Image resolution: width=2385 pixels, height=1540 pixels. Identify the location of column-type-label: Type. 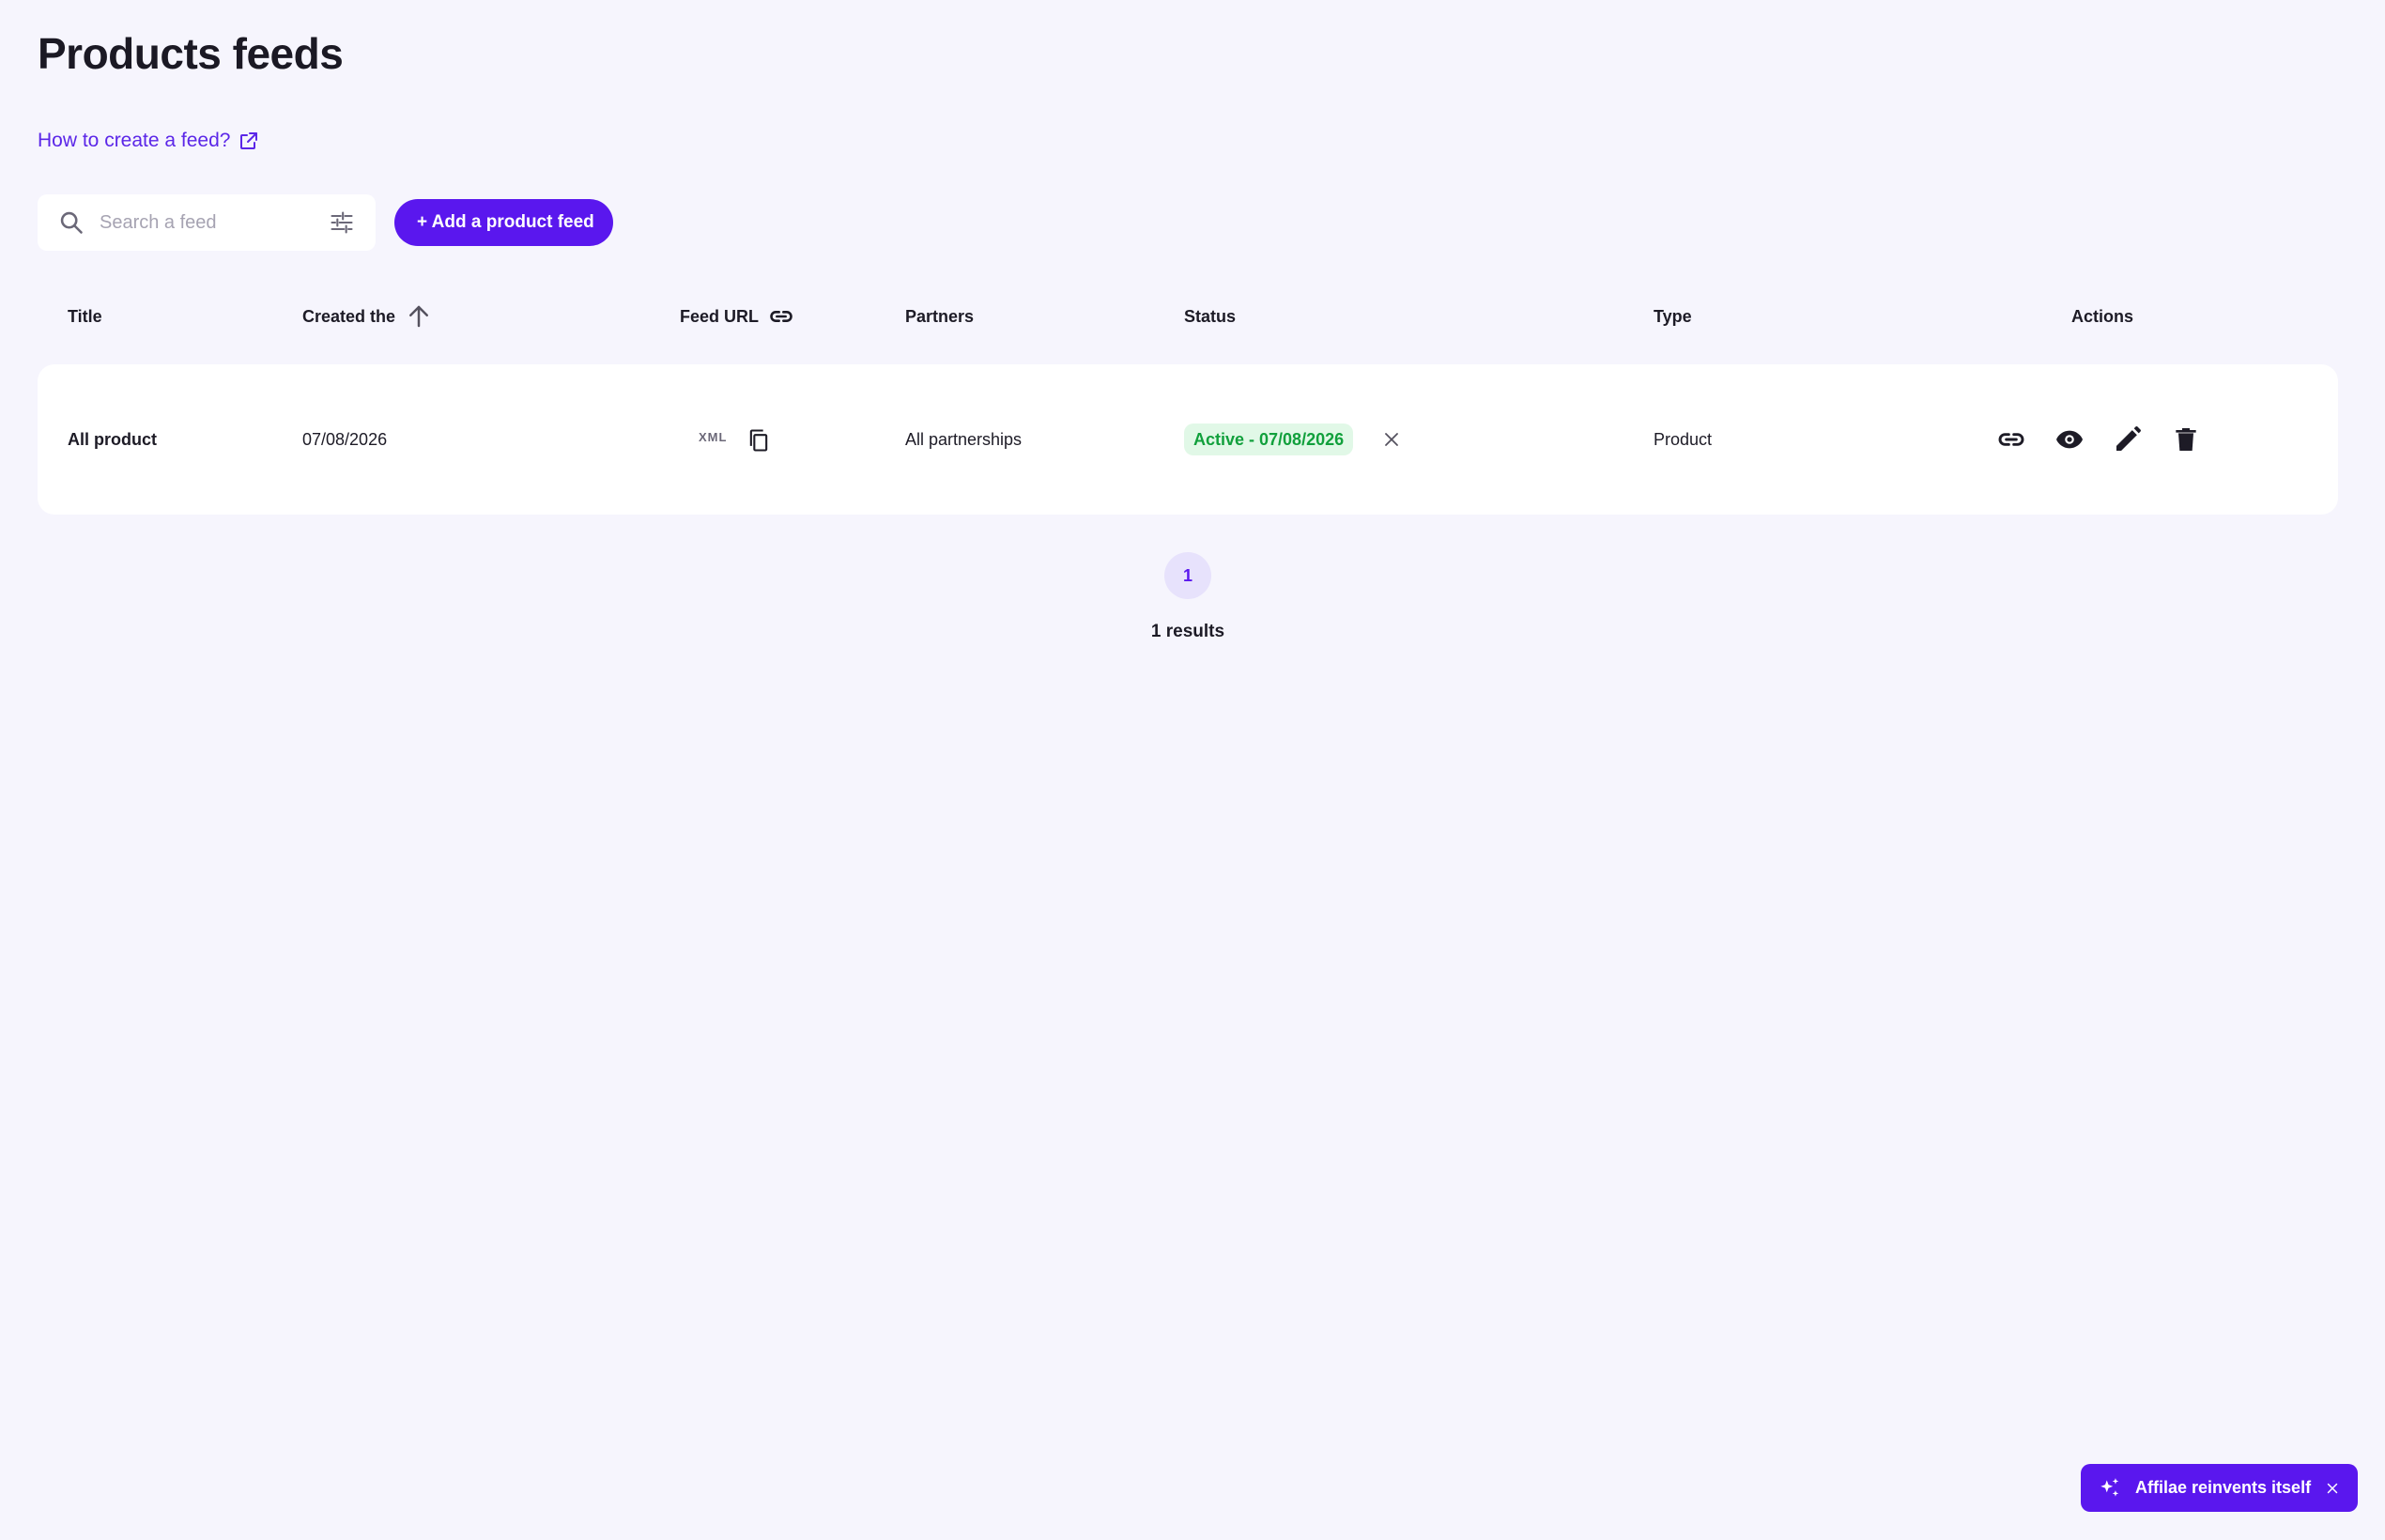
(1673, 316).